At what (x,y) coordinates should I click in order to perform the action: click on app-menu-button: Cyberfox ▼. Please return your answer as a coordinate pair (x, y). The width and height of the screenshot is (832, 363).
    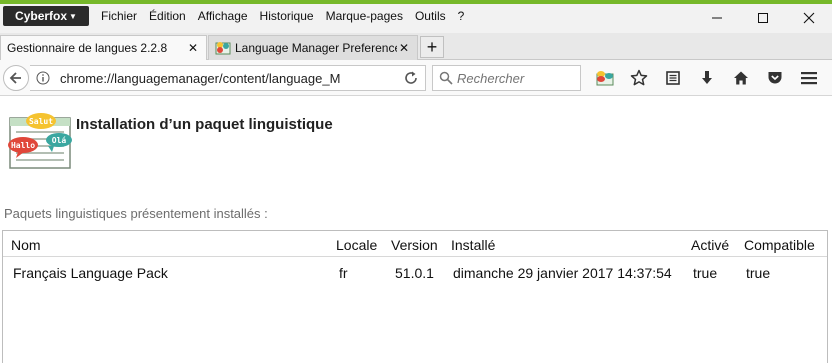
    Looking at the image, I should click on (46, 16).